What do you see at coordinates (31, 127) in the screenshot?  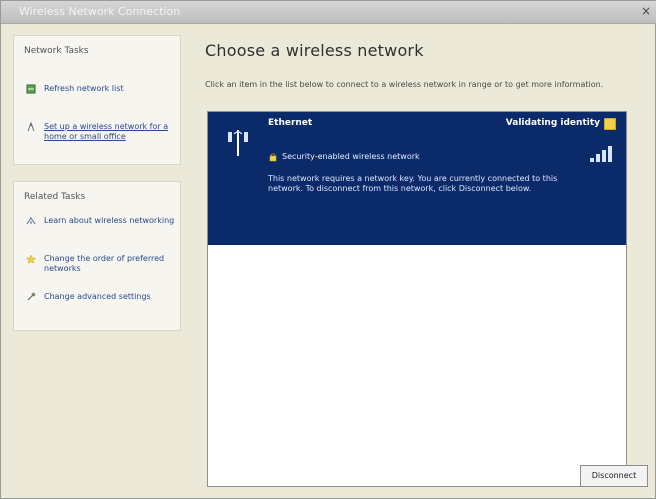 I see `setup-icon` at bounding box center [31, 127].